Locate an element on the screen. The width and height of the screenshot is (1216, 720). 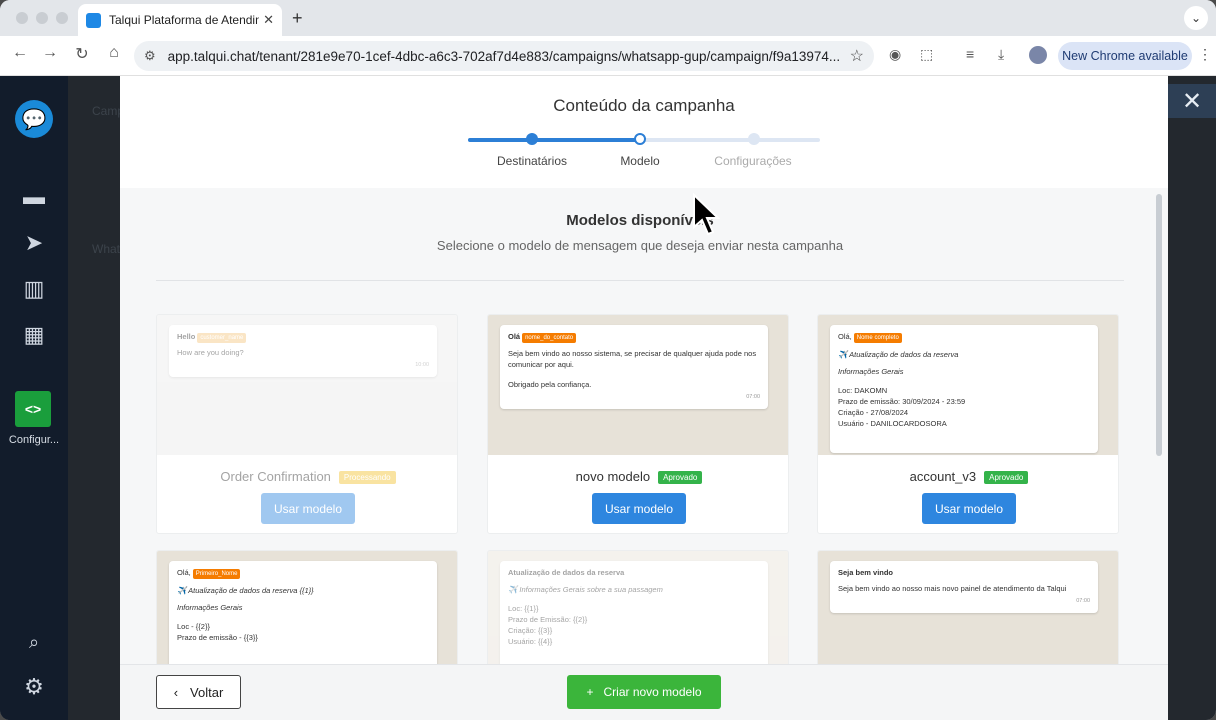
minimize-window-button is located at coordinates (42, 18).